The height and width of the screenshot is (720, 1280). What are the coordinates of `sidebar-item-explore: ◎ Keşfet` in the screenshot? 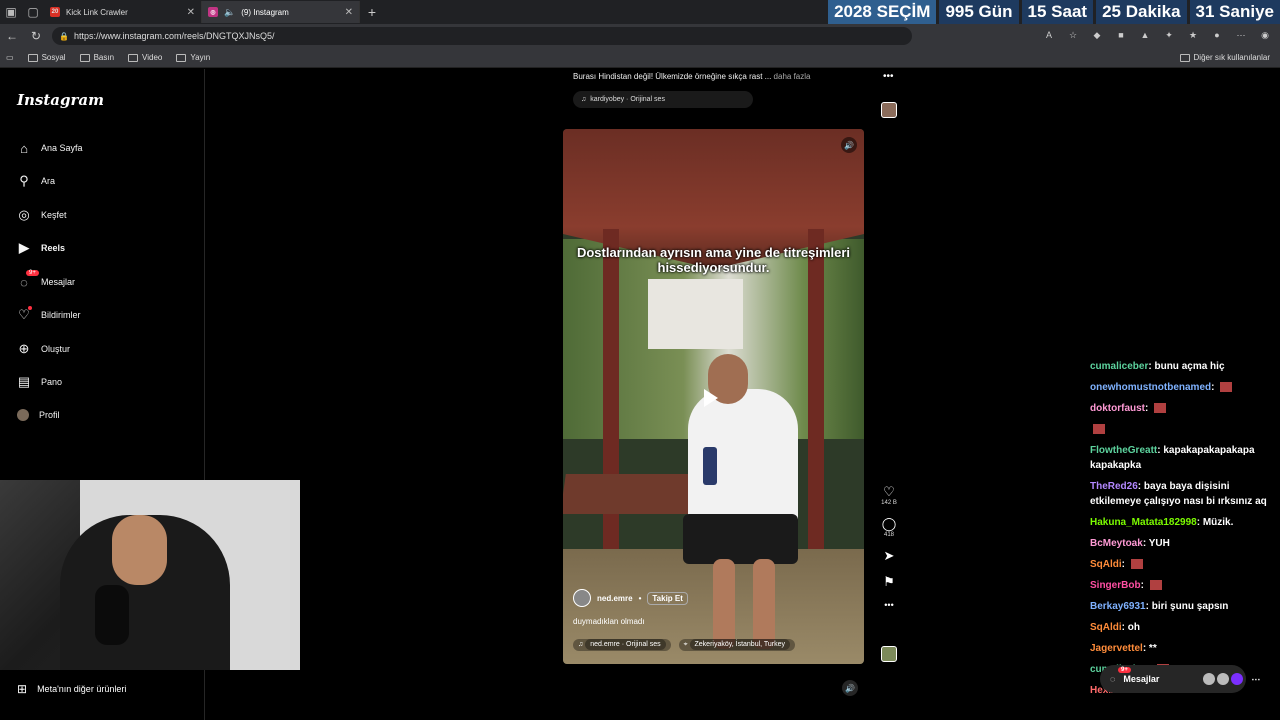 It's located at (42, 214).